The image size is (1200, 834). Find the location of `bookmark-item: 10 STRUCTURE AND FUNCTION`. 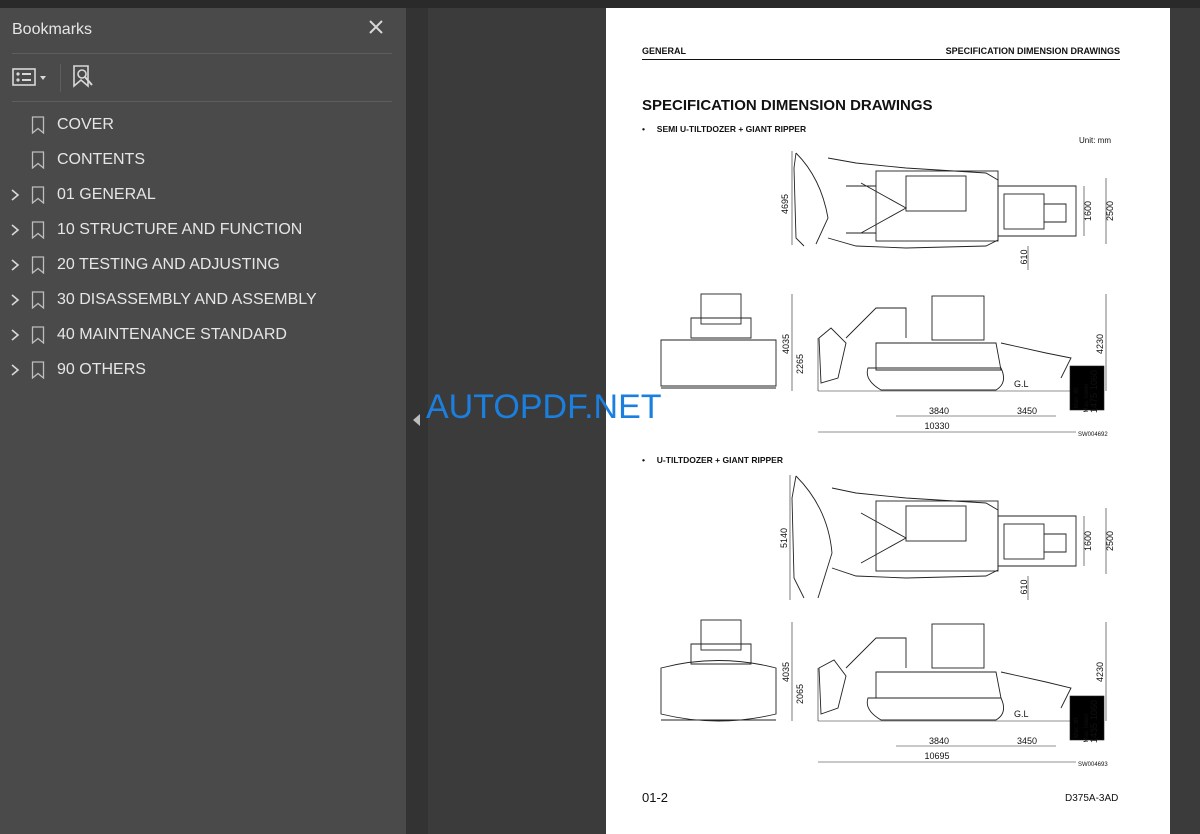

bookmark-item: 10 STRUCTURE AND FUNCTION is located at coordinates (203, 230).